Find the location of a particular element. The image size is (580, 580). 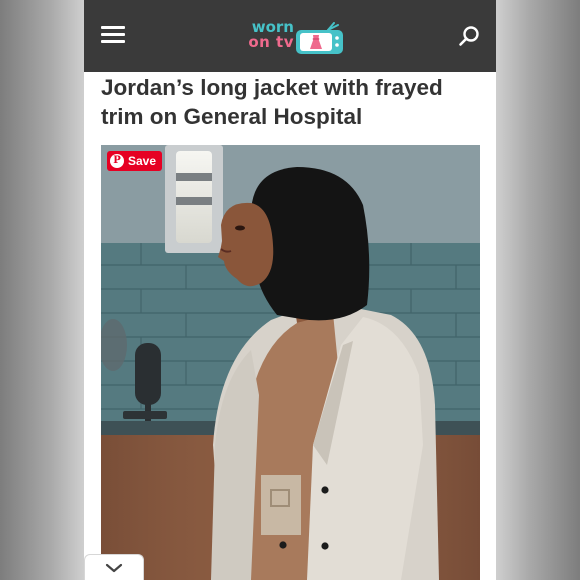

background-left is located at coordinates (42, 290).